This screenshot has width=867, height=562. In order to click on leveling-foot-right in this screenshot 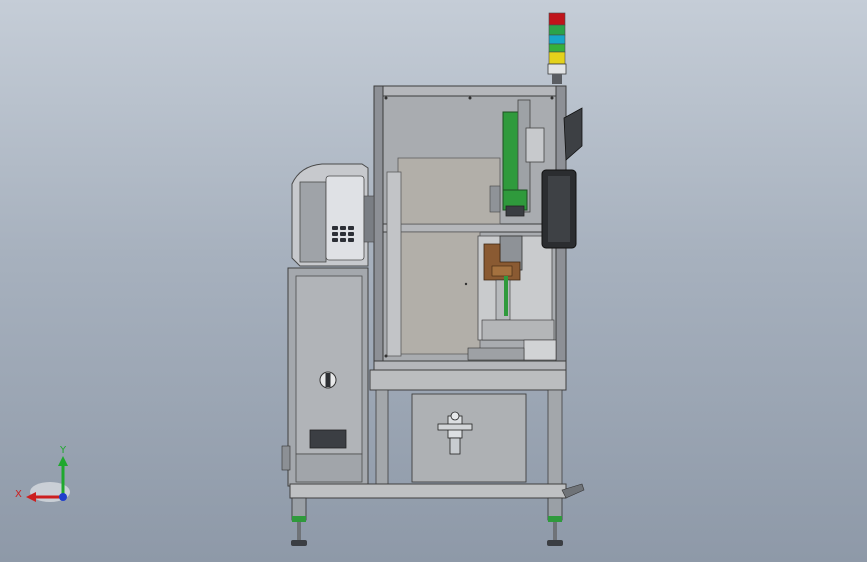, I will do `click(555, 521)`.